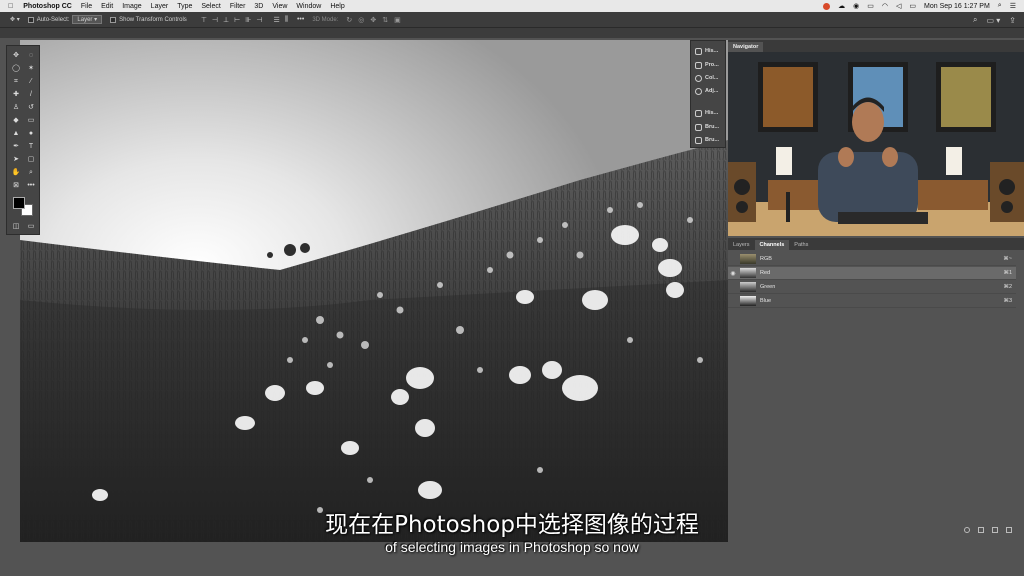 Image resolution: width=1024 pixels, height=576 pixels. I want to click on menu-edit: Edit, so click(107, 6).